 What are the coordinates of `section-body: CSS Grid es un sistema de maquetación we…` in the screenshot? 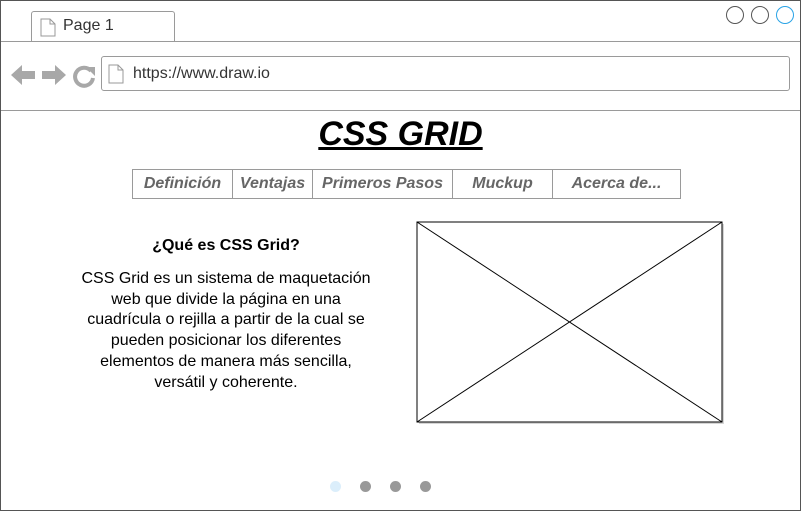 It's located at (226, 330).